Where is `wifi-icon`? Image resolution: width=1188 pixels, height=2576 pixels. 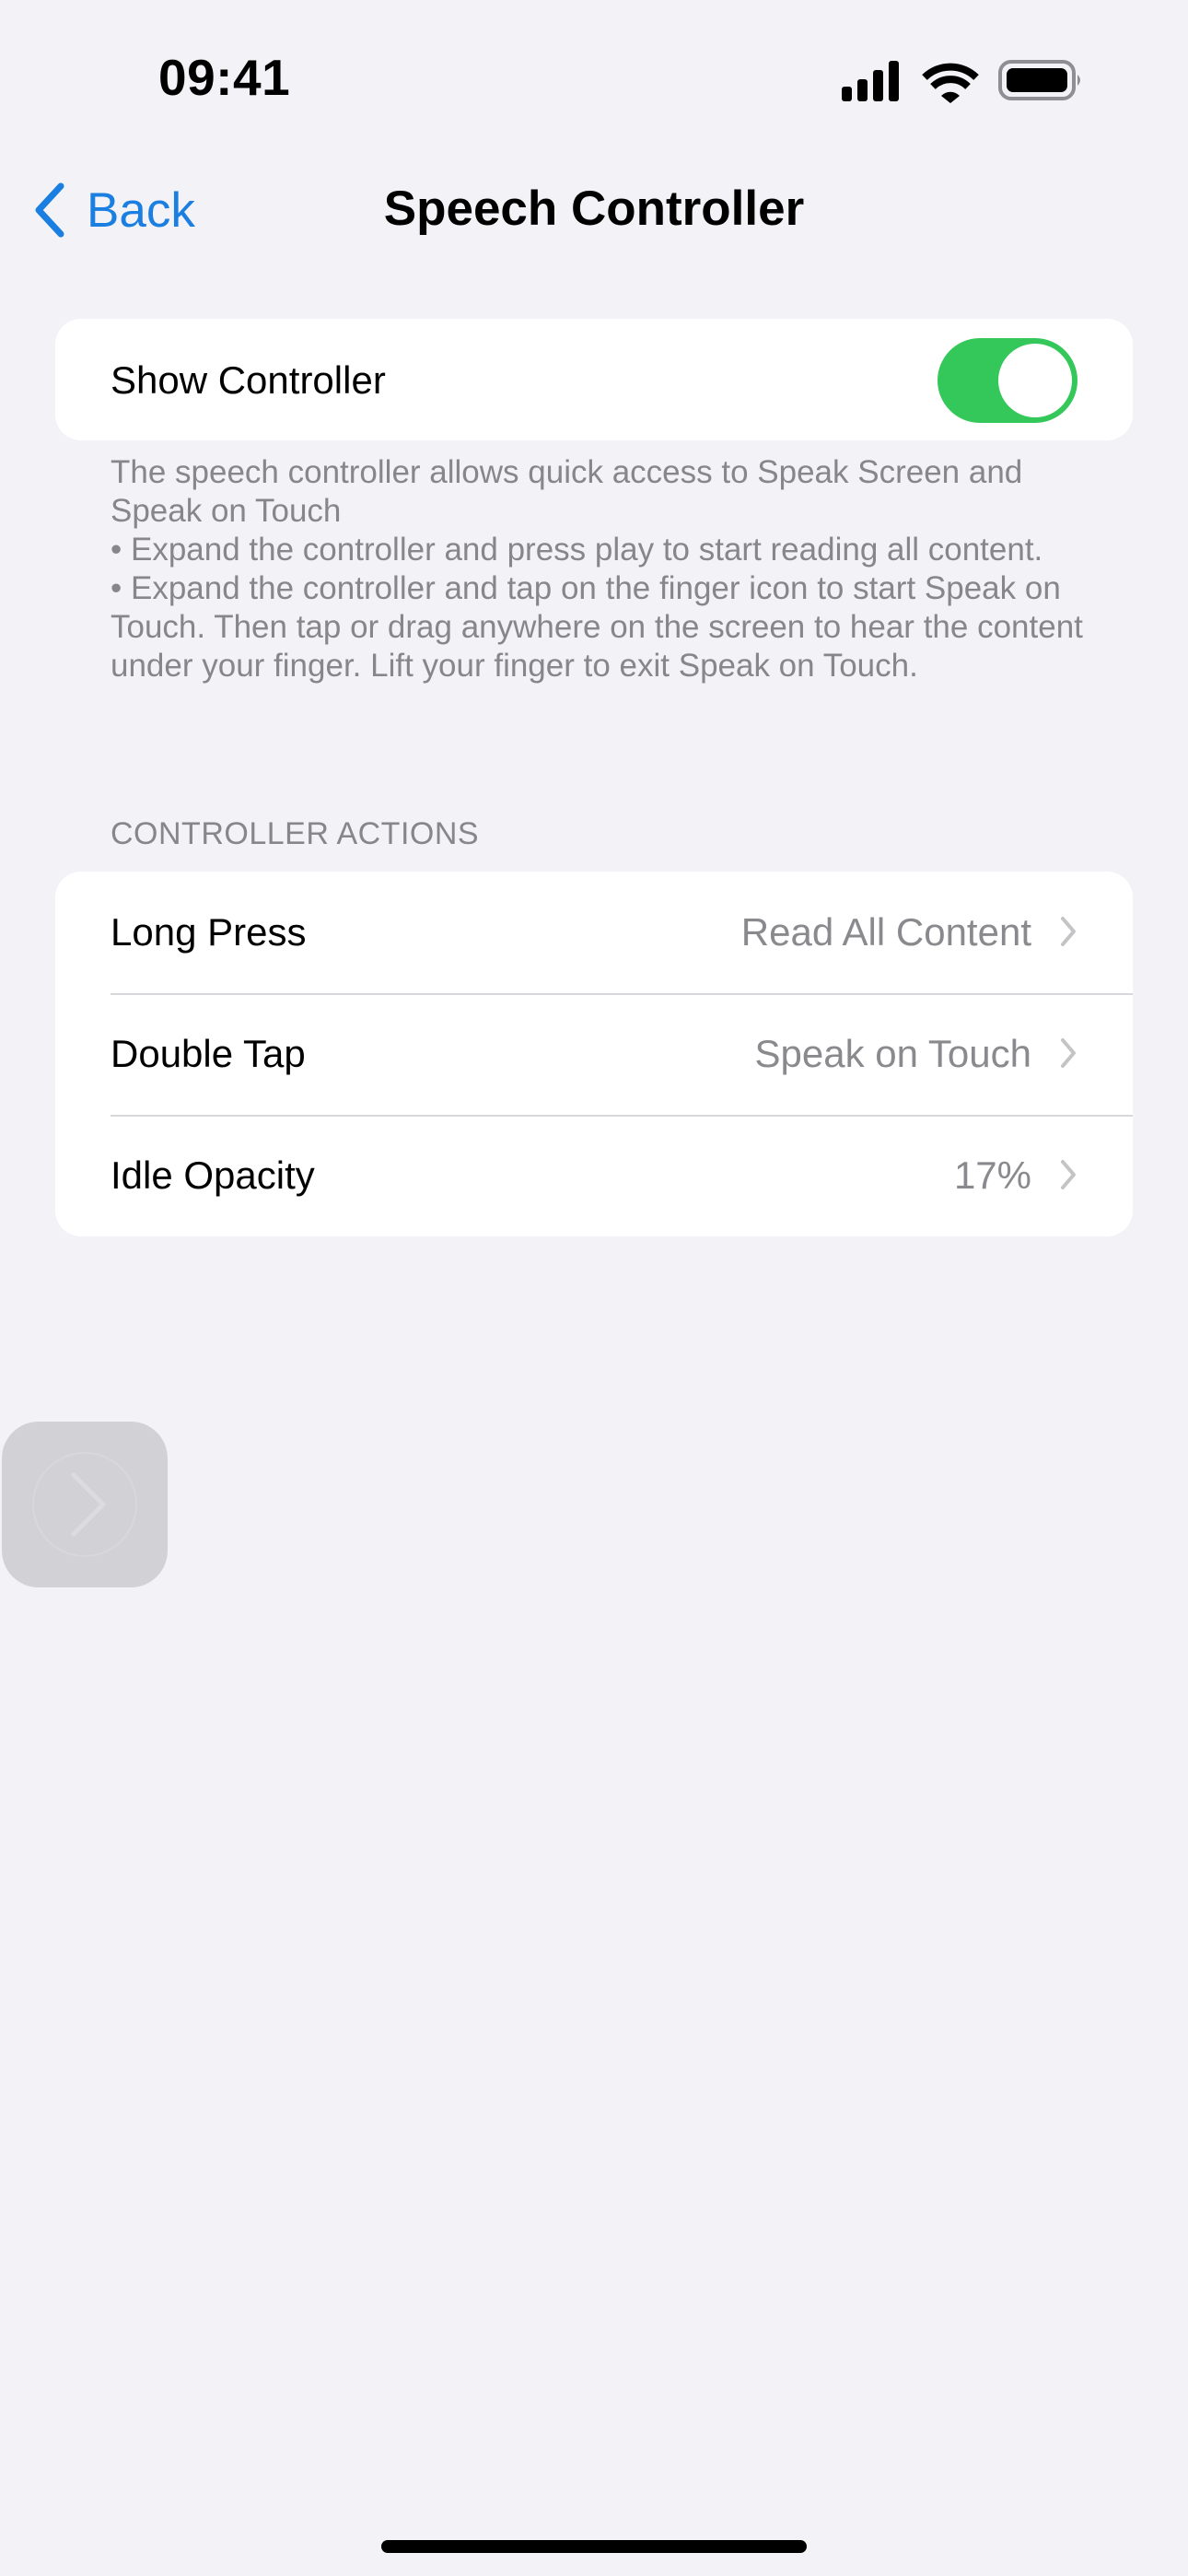 wifi-icon is located at coordinates (951, 83).